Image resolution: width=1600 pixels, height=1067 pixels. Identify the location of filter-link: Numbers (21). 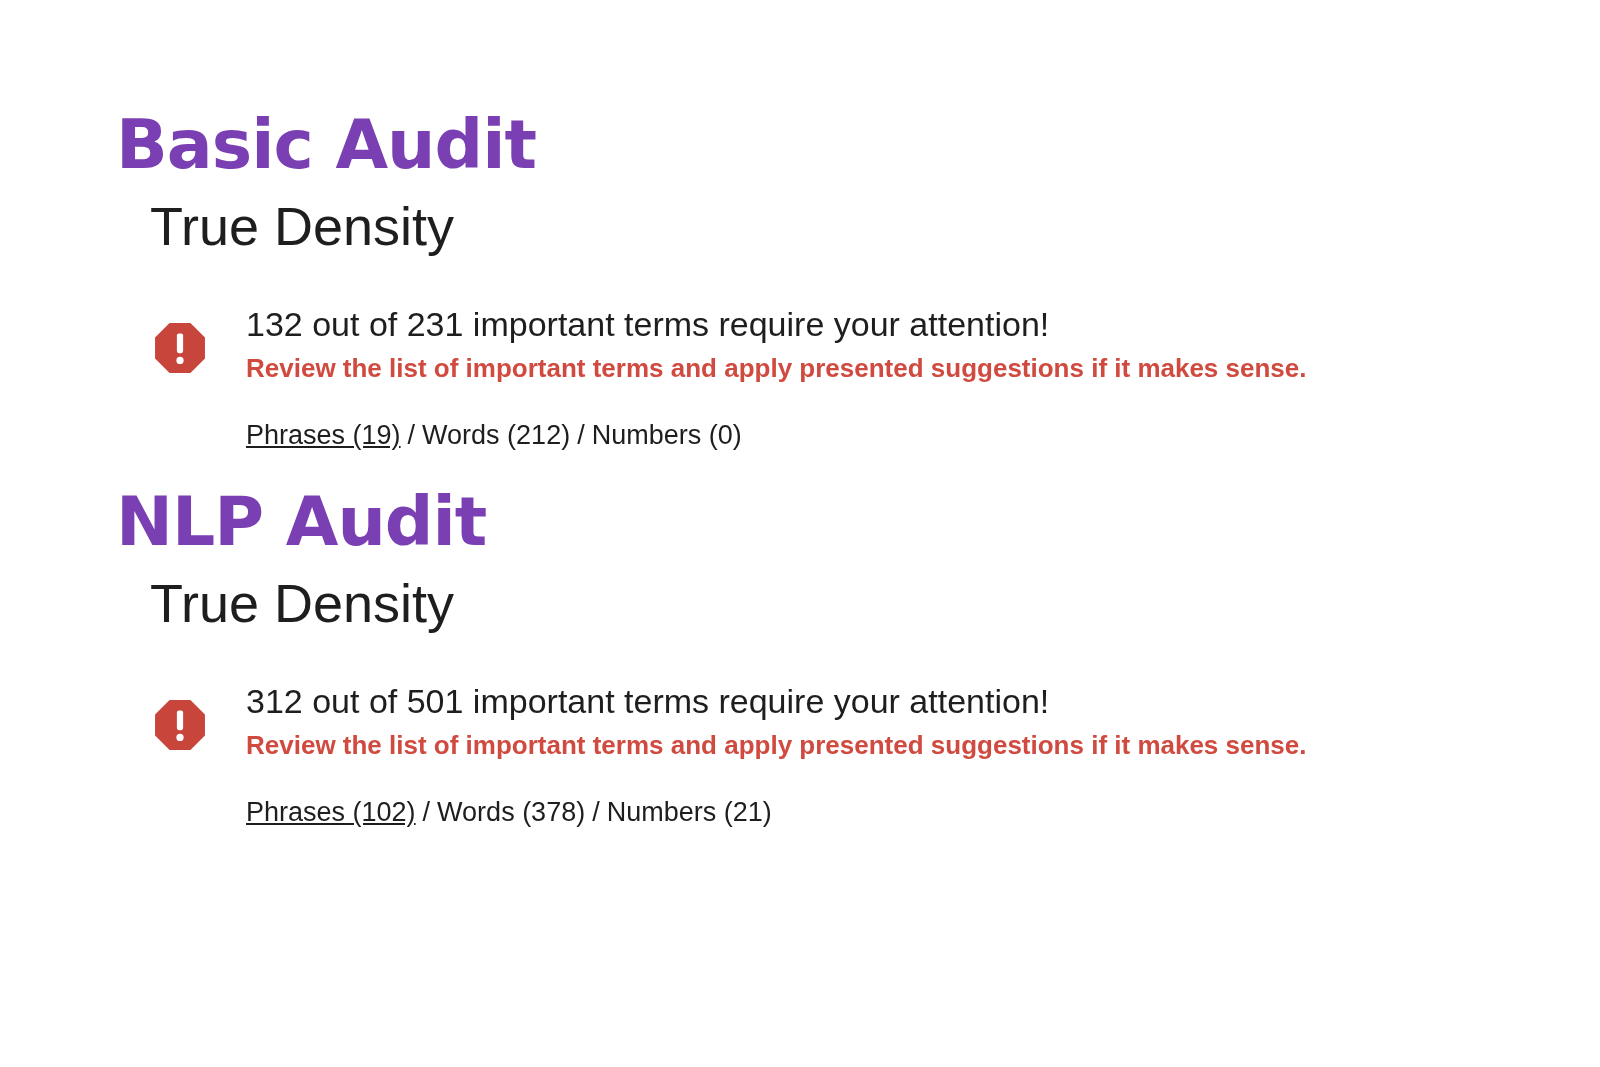
(689, 812).